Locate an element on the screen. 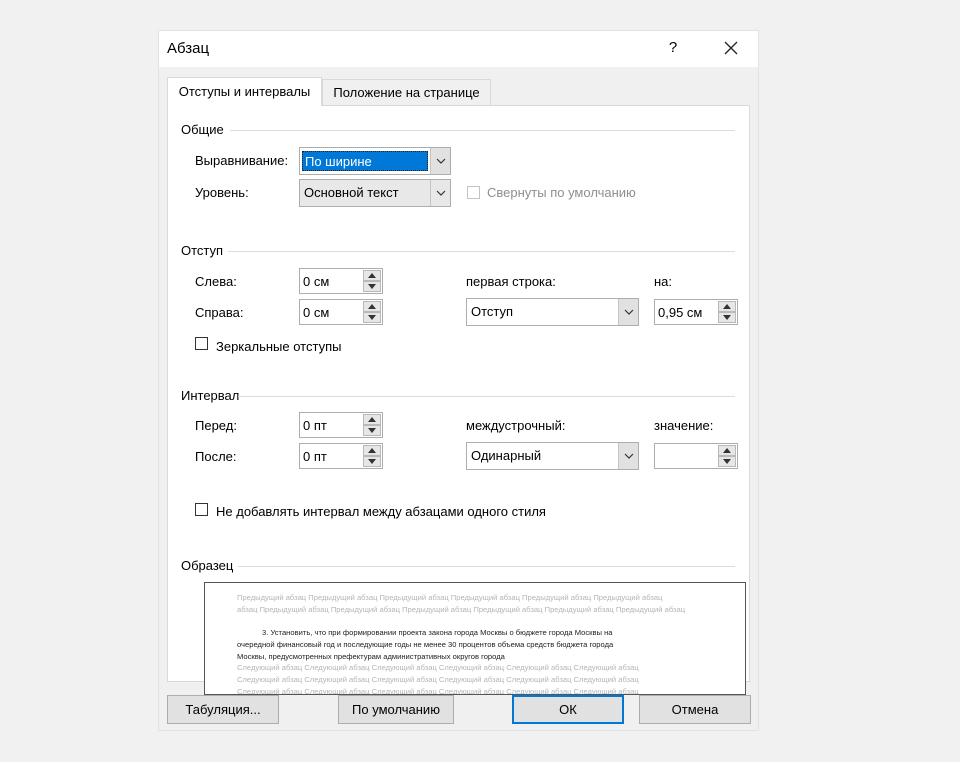 The image size is (960, 762). indent-left-spinner: 0 см is located at coordinates (341, 281).